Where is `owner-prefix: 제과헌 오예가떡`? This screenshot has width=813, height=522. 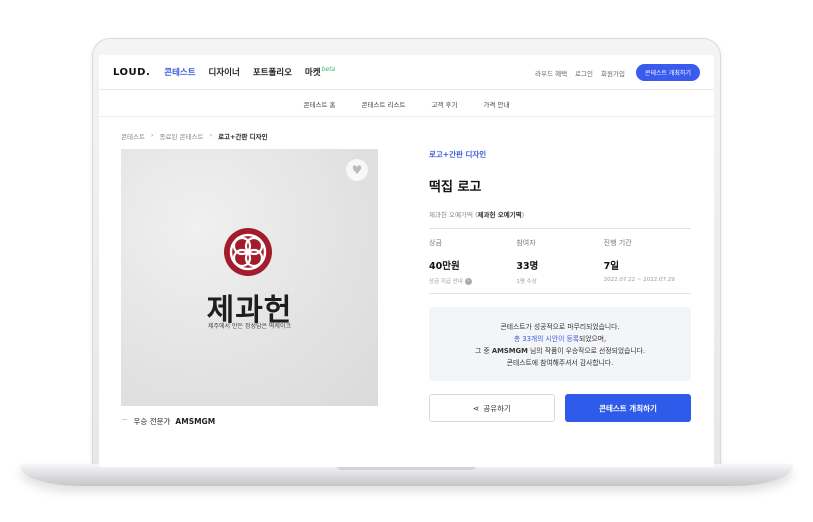 owner-prefix: 제과헌 오예가떡 is located at coordinates (451, 215).